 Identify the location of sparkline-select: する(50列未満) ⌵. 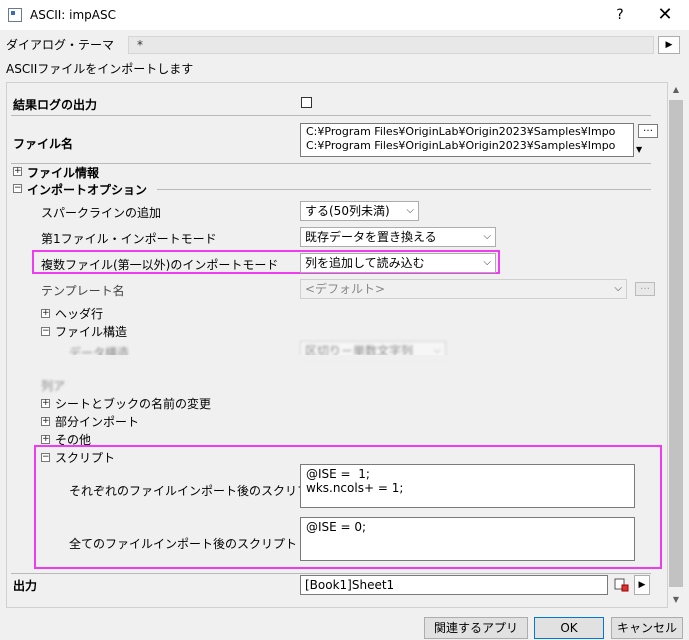
(359, 211).